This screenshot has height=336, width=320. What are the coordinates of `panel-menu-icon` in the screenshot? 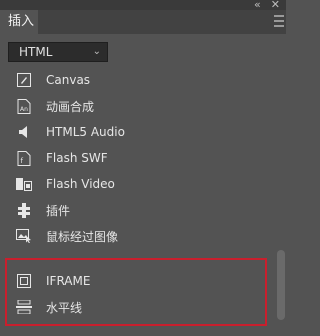 It's located at (279, 21).